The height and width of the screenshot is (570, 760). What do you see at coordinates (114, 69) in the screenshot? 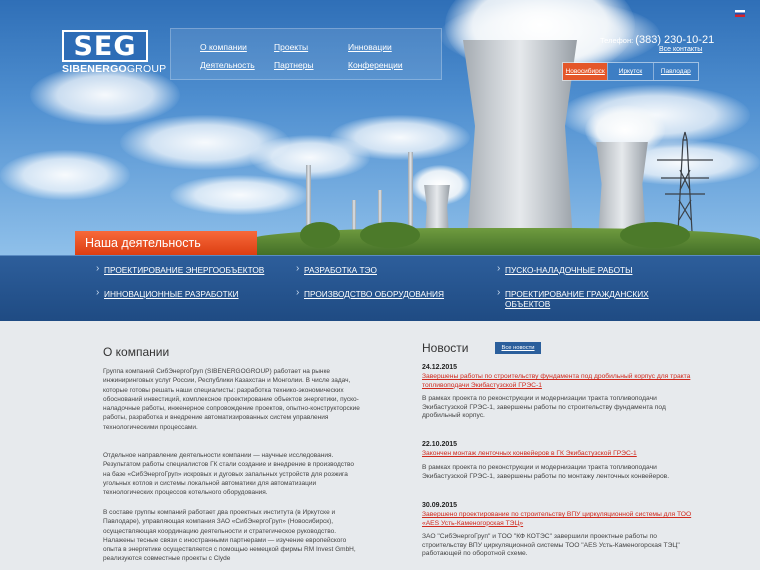
I see `logo-subtitle: SIBENERGOGROUP` at bounding box center [114, 69].